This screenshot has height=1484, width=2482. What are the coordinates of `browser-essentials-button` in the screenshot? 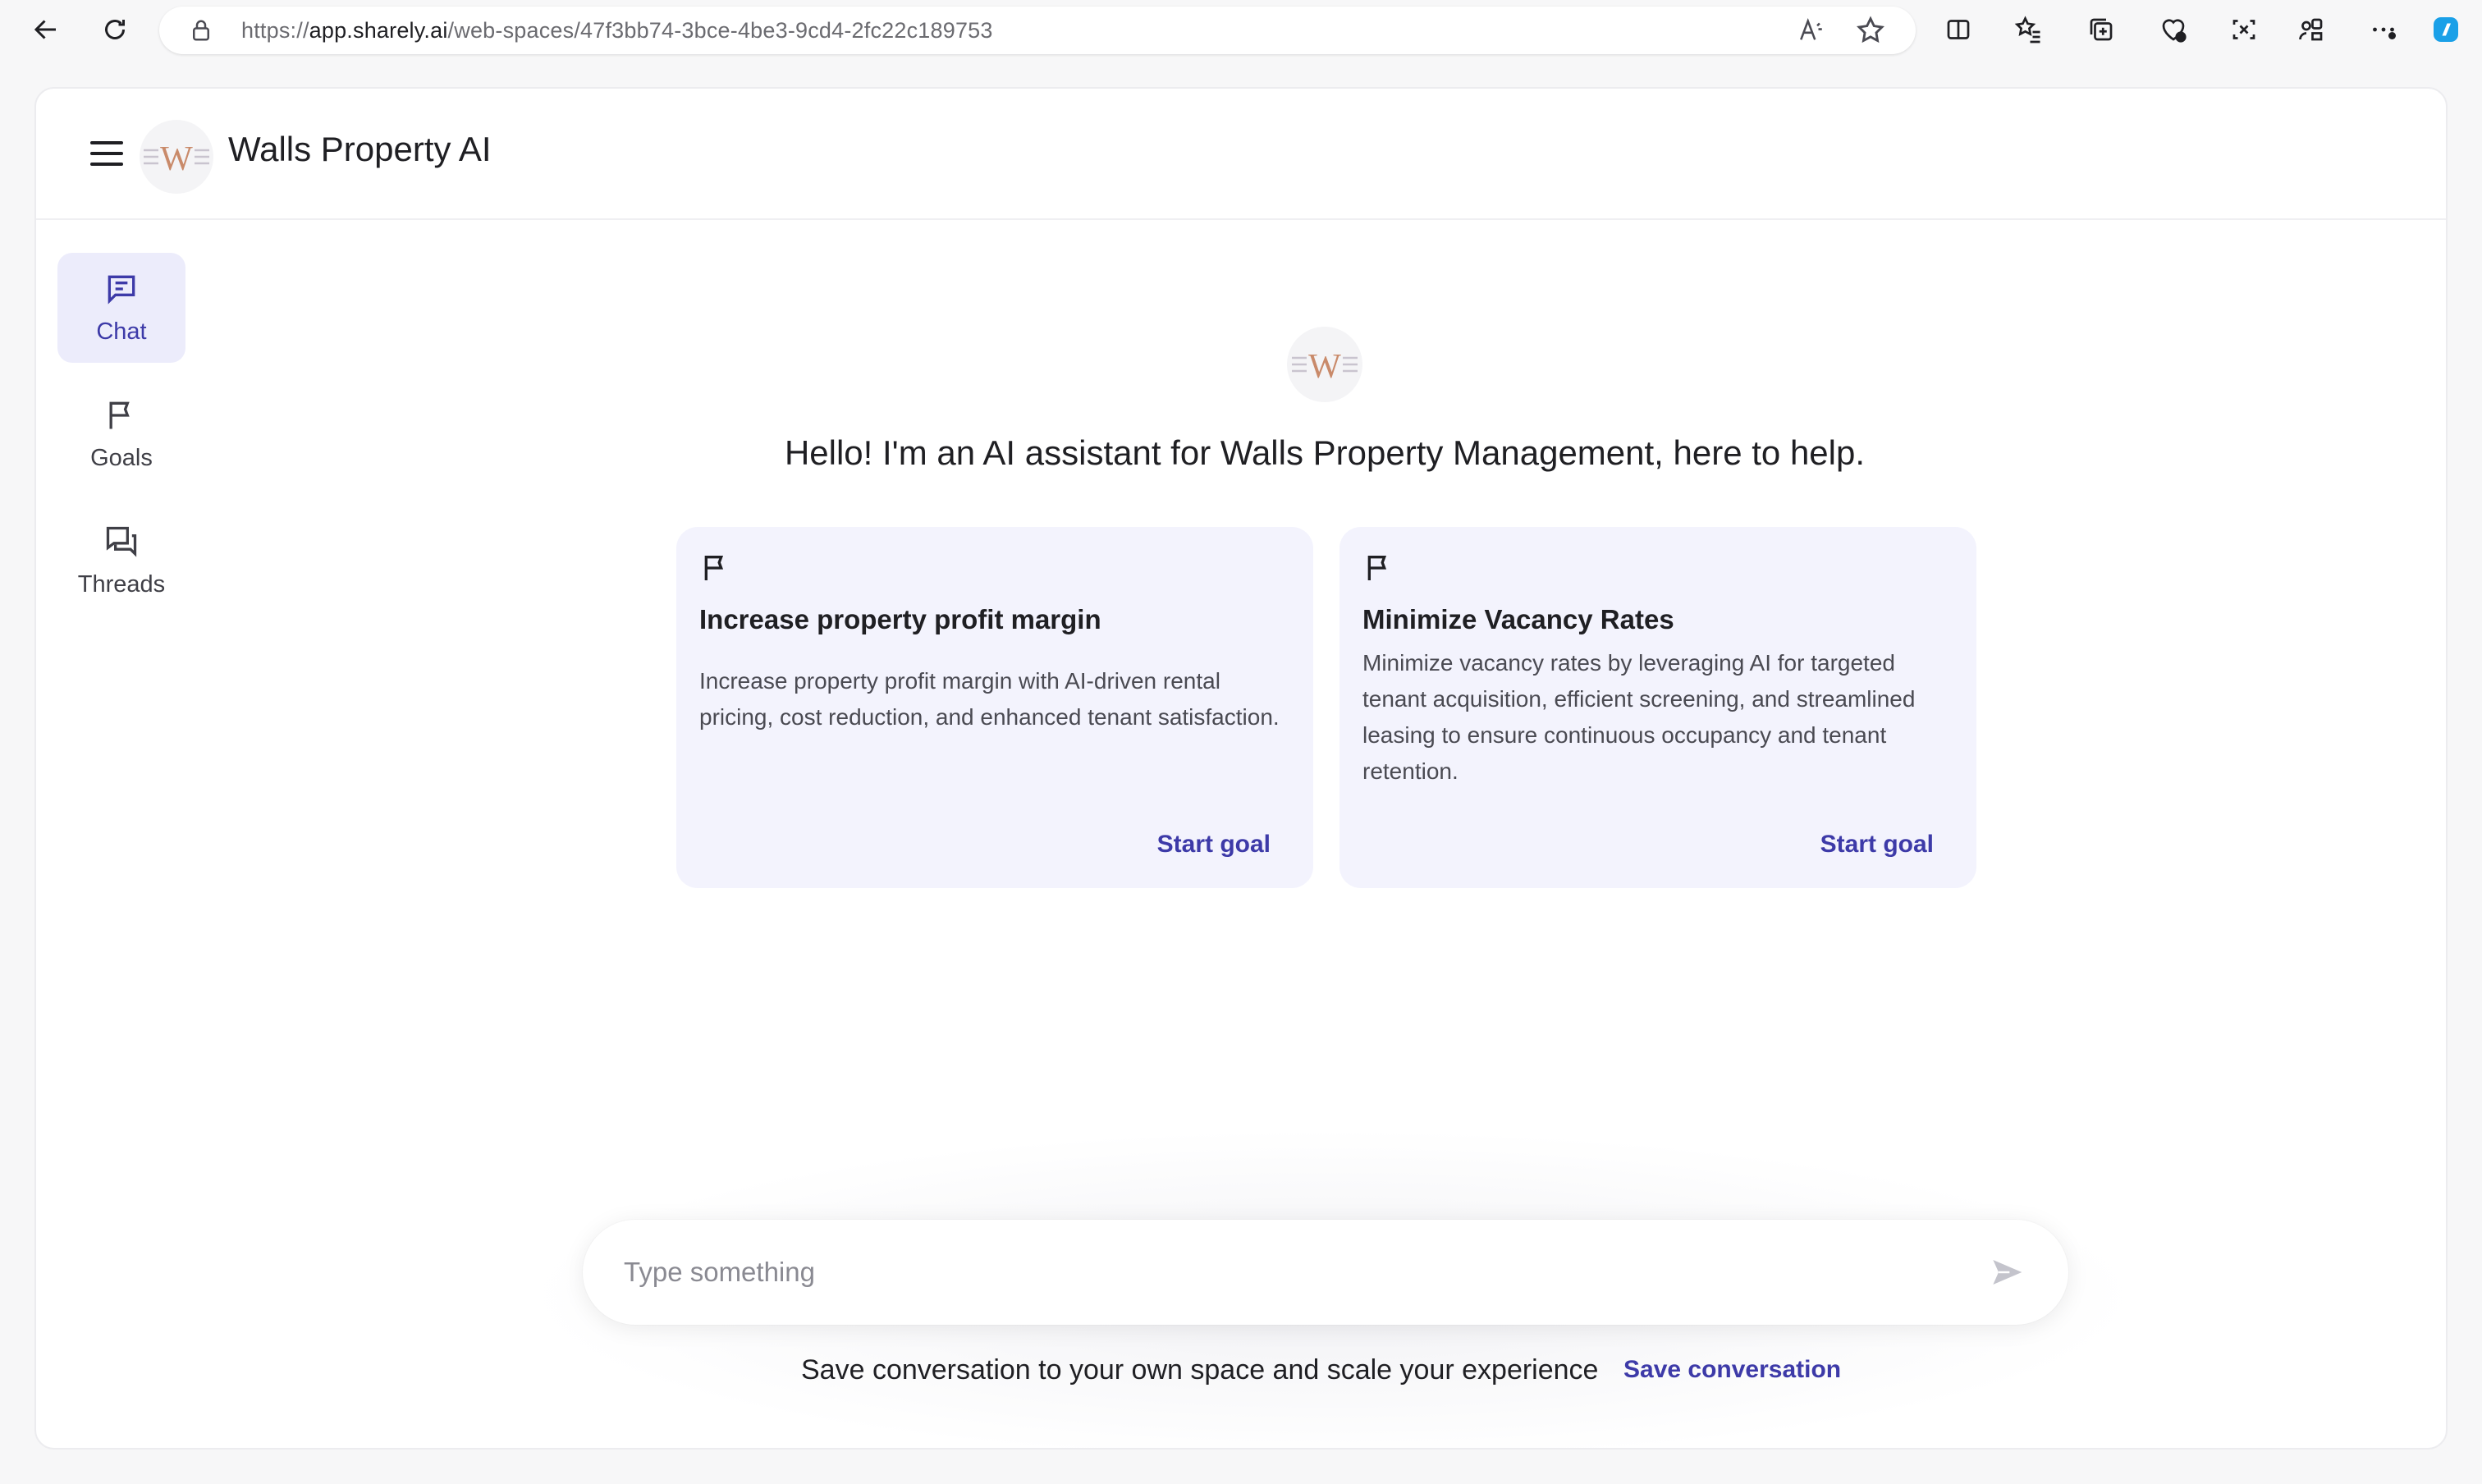 It's located at (2173, 29).